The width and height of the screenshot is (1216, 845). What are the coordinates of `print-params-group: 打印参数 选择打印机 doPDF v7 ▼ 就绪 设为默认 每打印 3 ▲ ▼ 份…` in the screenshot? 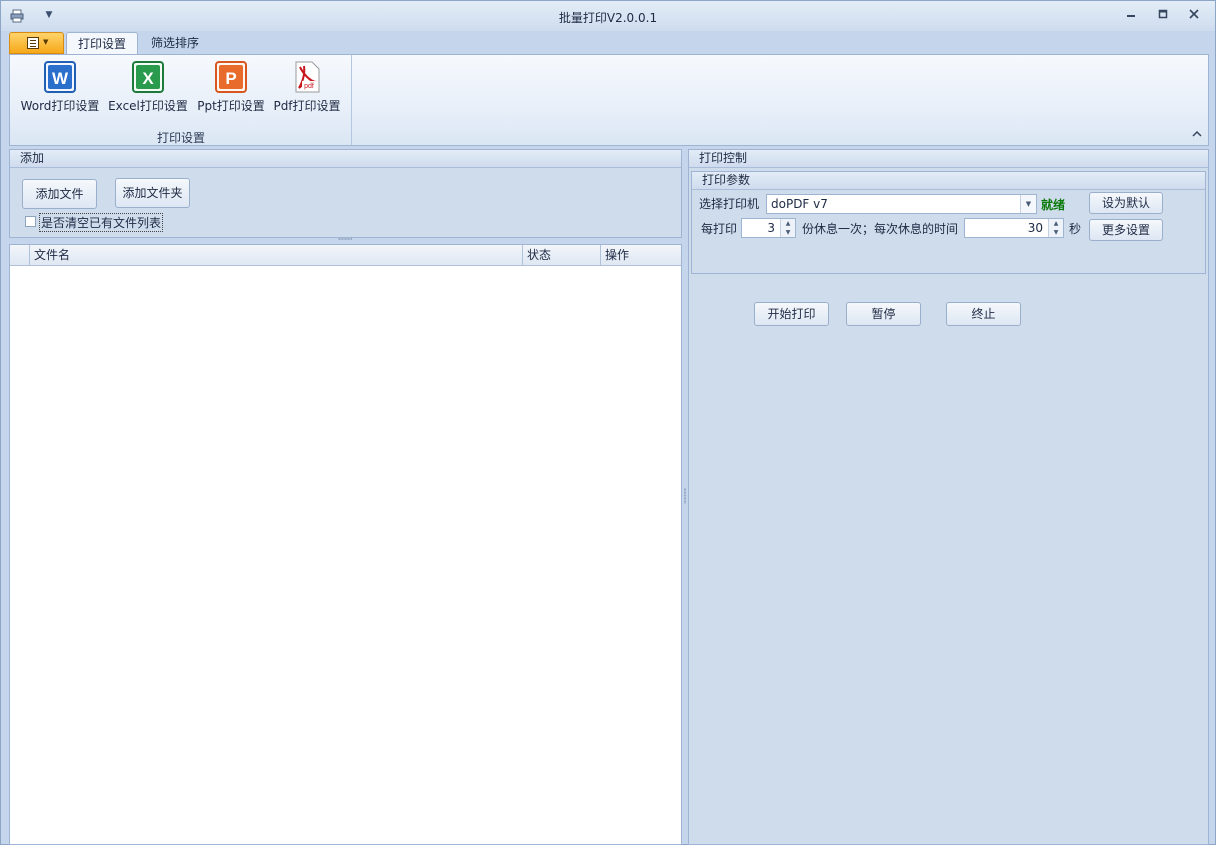 It's located at (948, 222).